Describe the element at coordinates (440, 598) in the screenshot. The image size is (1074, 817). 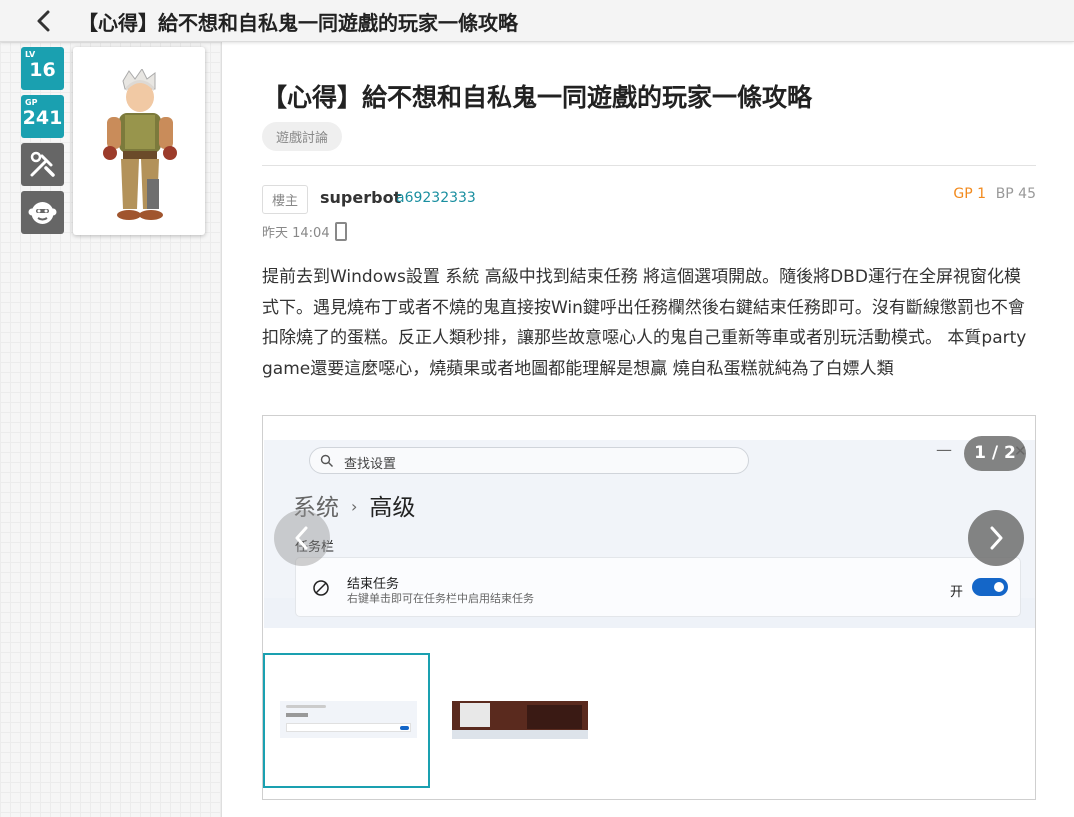
I see `setting-description: 右键单击即可在任务栏中启用结束任务` at that location.